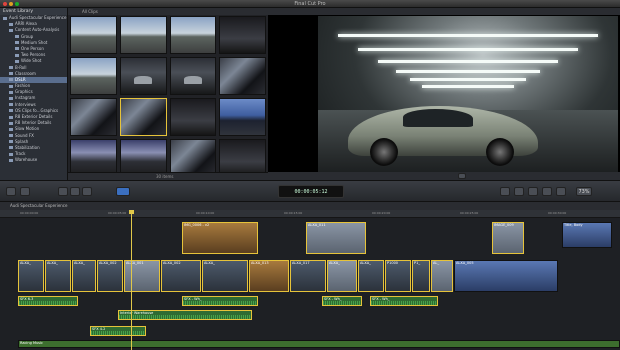 Image resolution: width=620 pixels, height=350 pixels. I want to click on ruler-tick: 00:00:00:00, so click(29, 213).